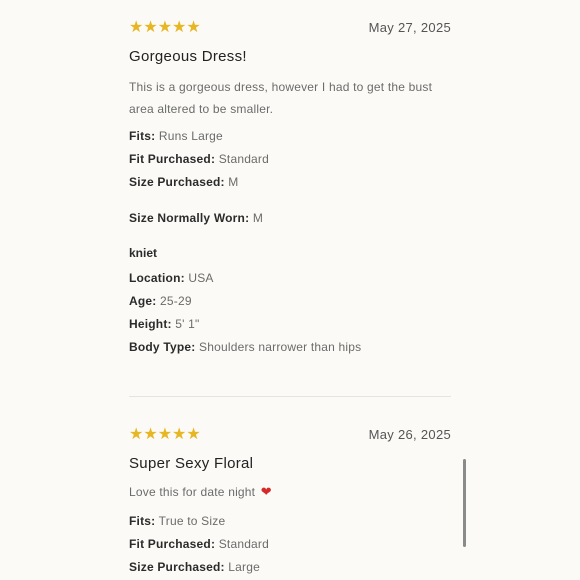  I want to click on size-purchased-value: Large, so click(244, 567).